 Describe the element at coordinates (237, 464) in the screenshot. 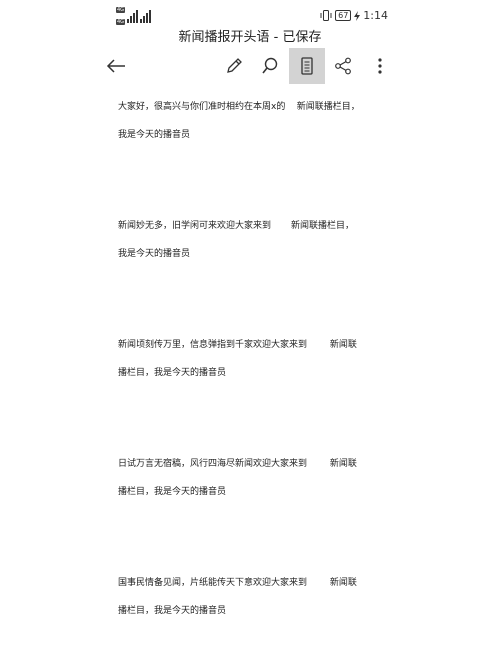

I see `paragraph-line: 日试万言无宿稿，风行四海尽新闻欢迎大家来到 新闻联` at that location.